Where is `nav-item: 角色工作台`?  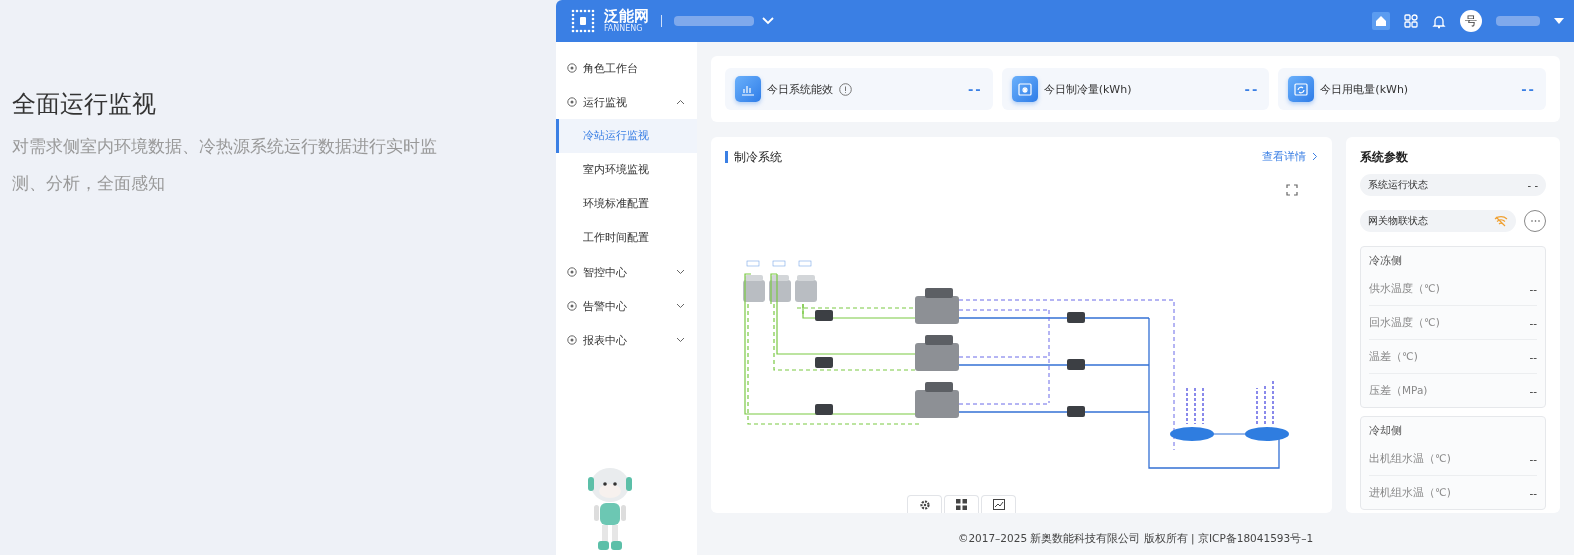 nav-item: 角色工作台 is located at coordinates (626, 68).